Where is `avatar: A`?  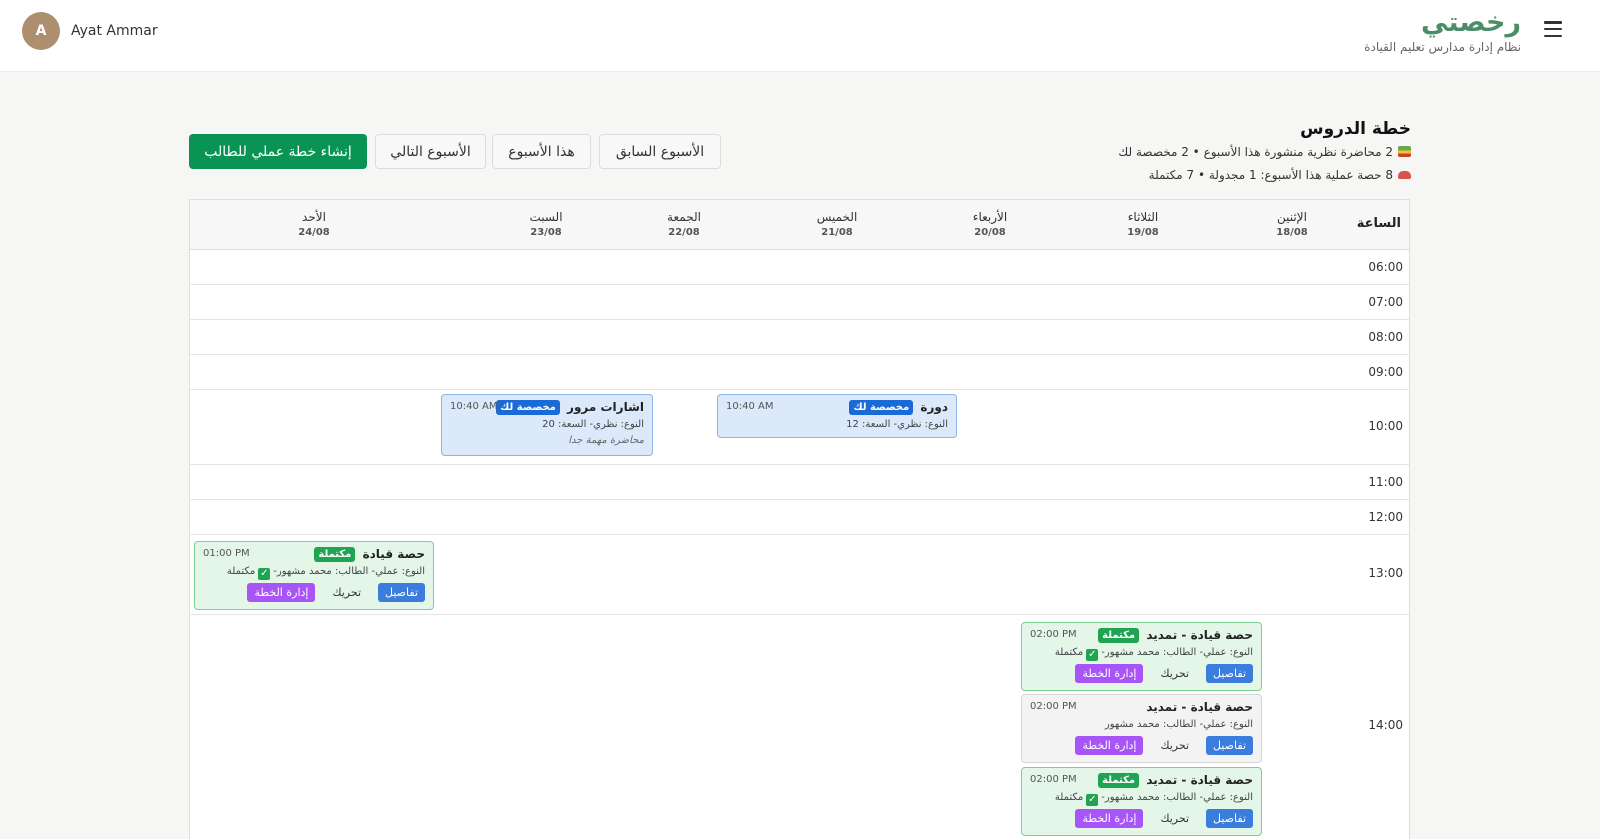 avatar: A is located at coordinates (41, 31).